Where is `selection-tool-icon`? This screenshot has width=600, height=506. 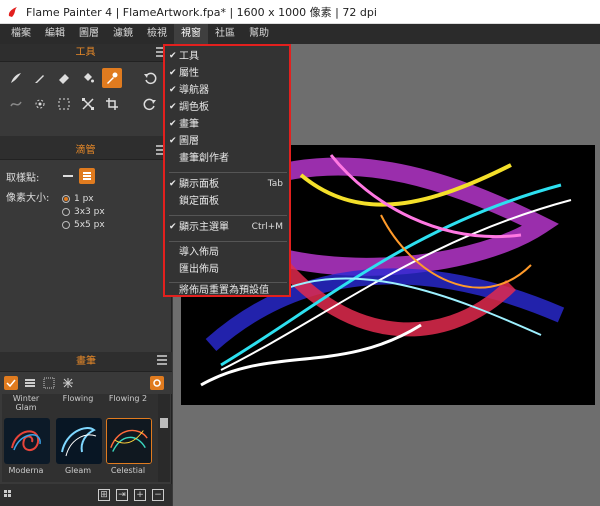 selection-tool-icon is located at coordinates (64, 104).